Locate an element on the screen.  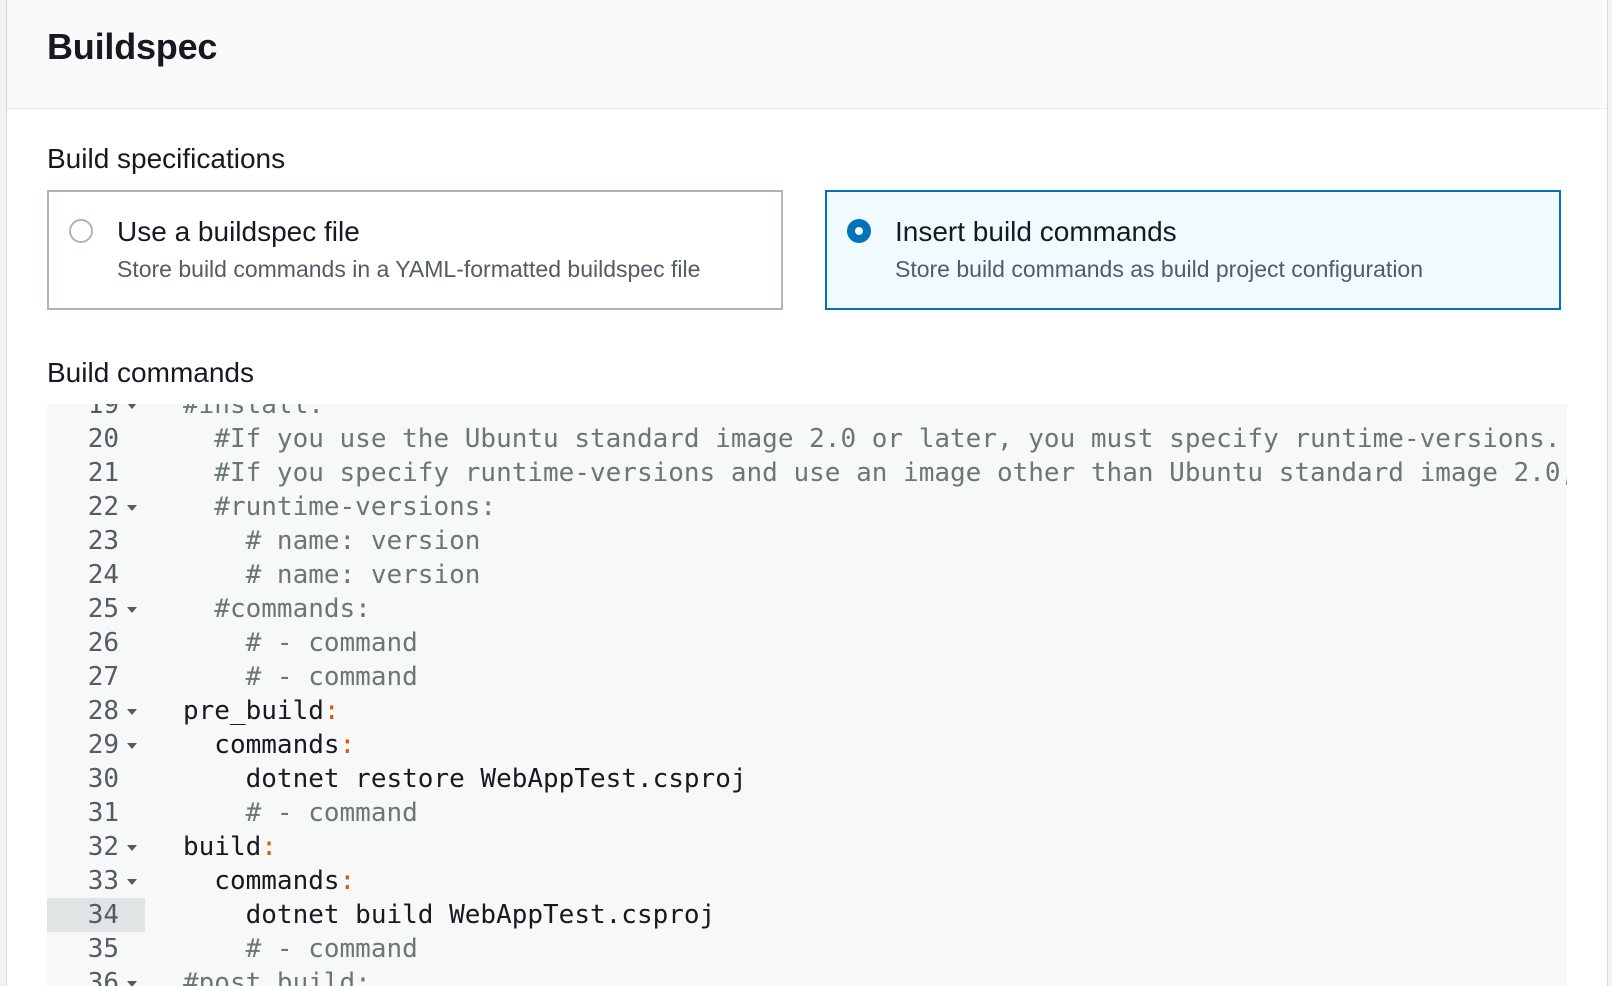
code-text: dotnet restore WebAppTest.csproj is located at coordinates (465, 779).